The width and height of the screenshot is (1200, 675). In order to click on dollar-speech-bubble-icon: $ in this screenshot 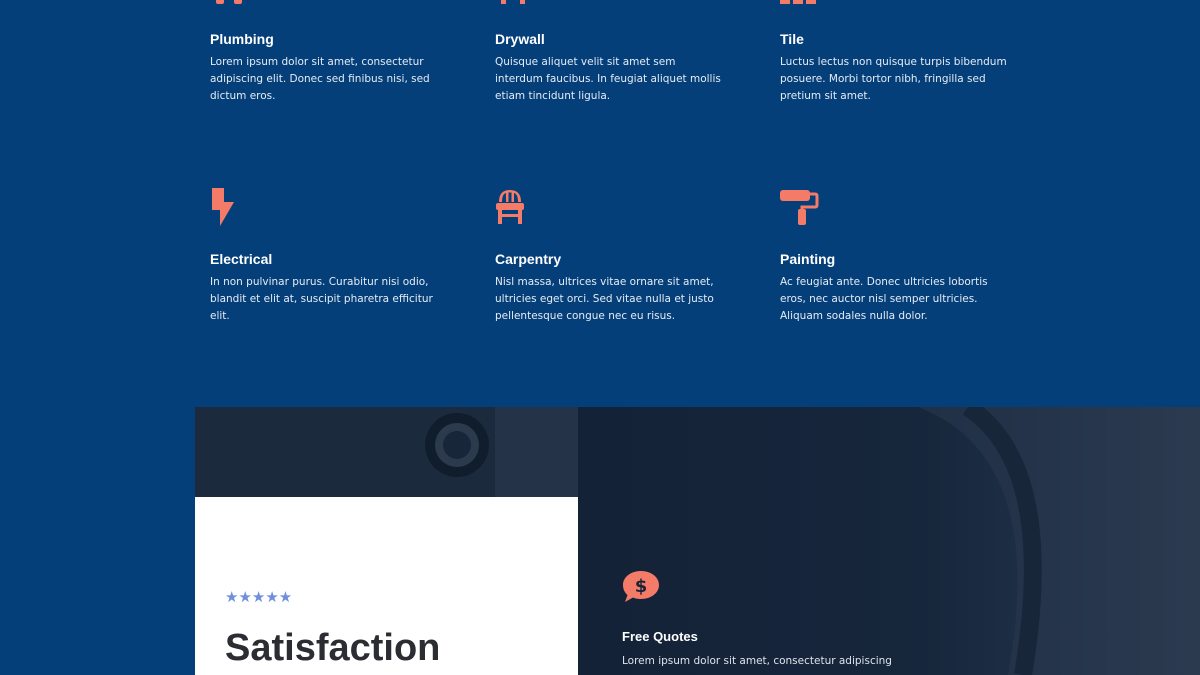, I will do `click(641, 586)`.